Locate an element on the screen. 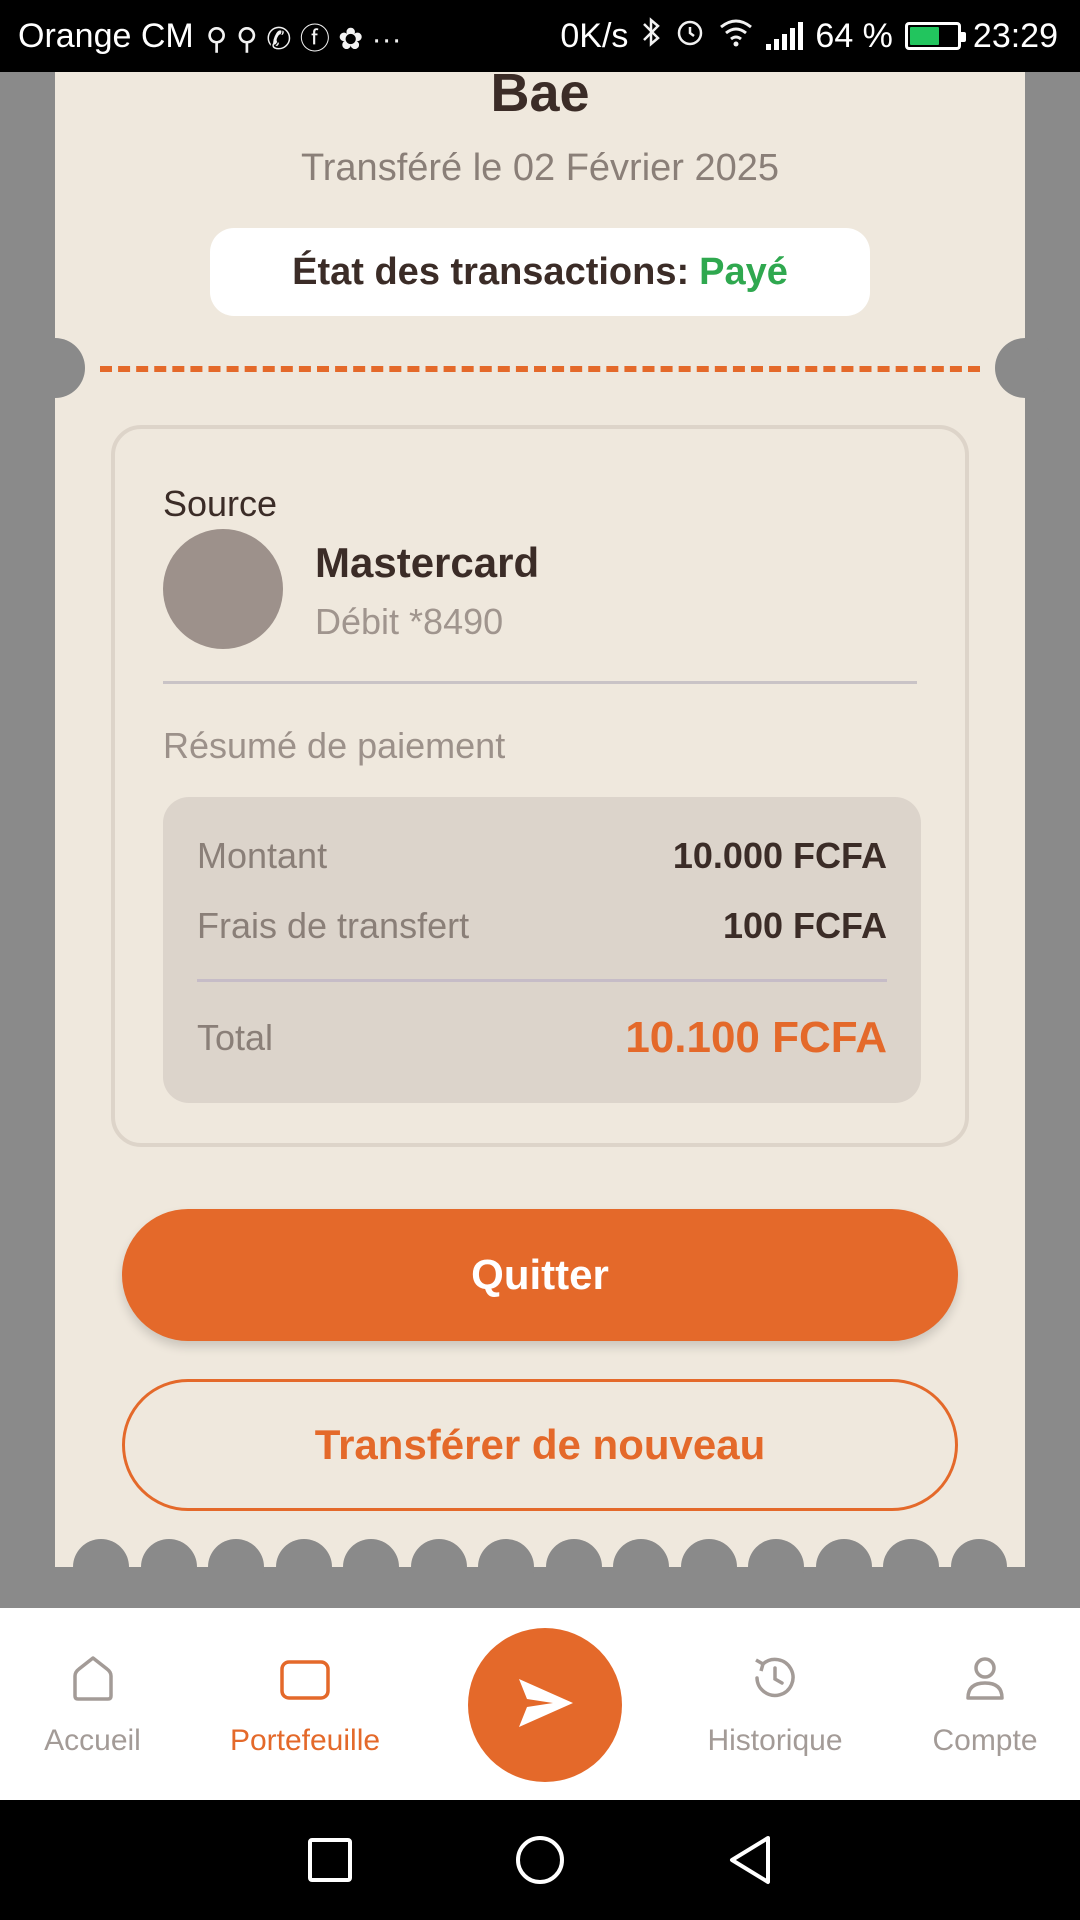 The height and width of the screenshot is (1920, 1080). send-money-button is located at coordinates (545, 1705).